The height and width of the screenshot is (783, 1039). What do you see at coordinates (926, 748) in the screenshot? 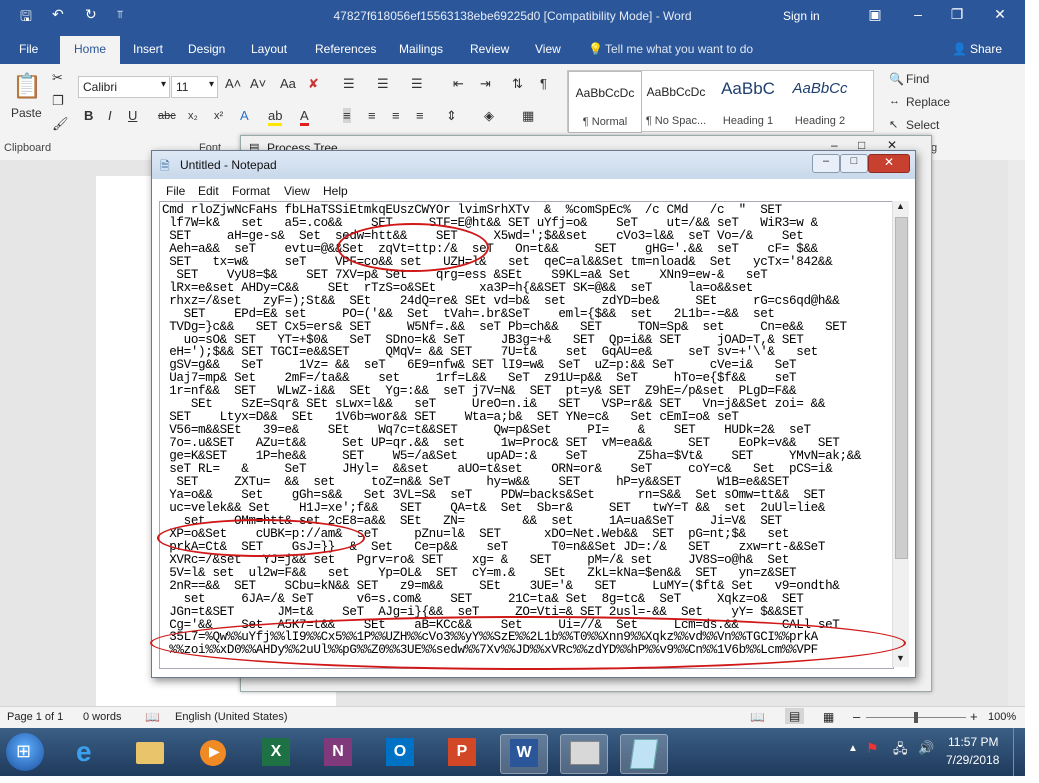
I see `volume-icon: 🔊` at bounding box center [926, 748].